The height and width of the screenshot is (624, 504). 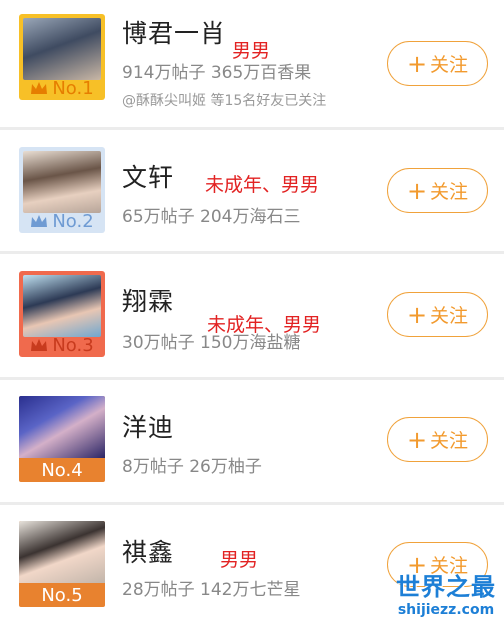 I want to click on topic-name: 翔霖, so click(x=148, y=300).